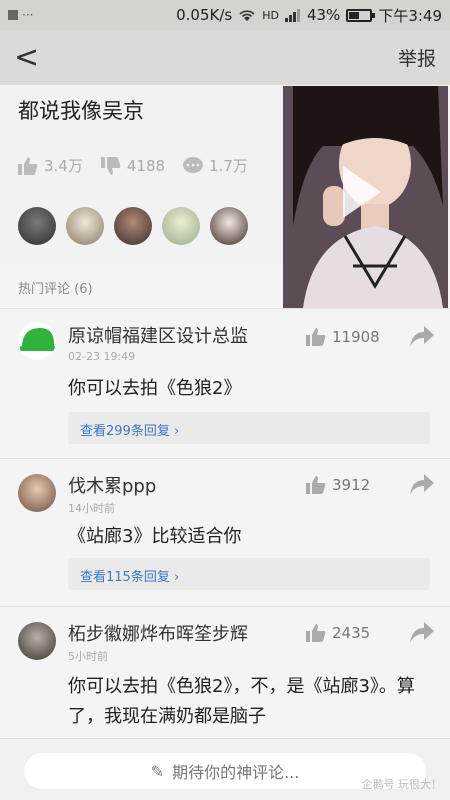  What do you see at coordinates (361, 15) in the screenshot?
I see `battery-icon` at bounding box center [361, 15].